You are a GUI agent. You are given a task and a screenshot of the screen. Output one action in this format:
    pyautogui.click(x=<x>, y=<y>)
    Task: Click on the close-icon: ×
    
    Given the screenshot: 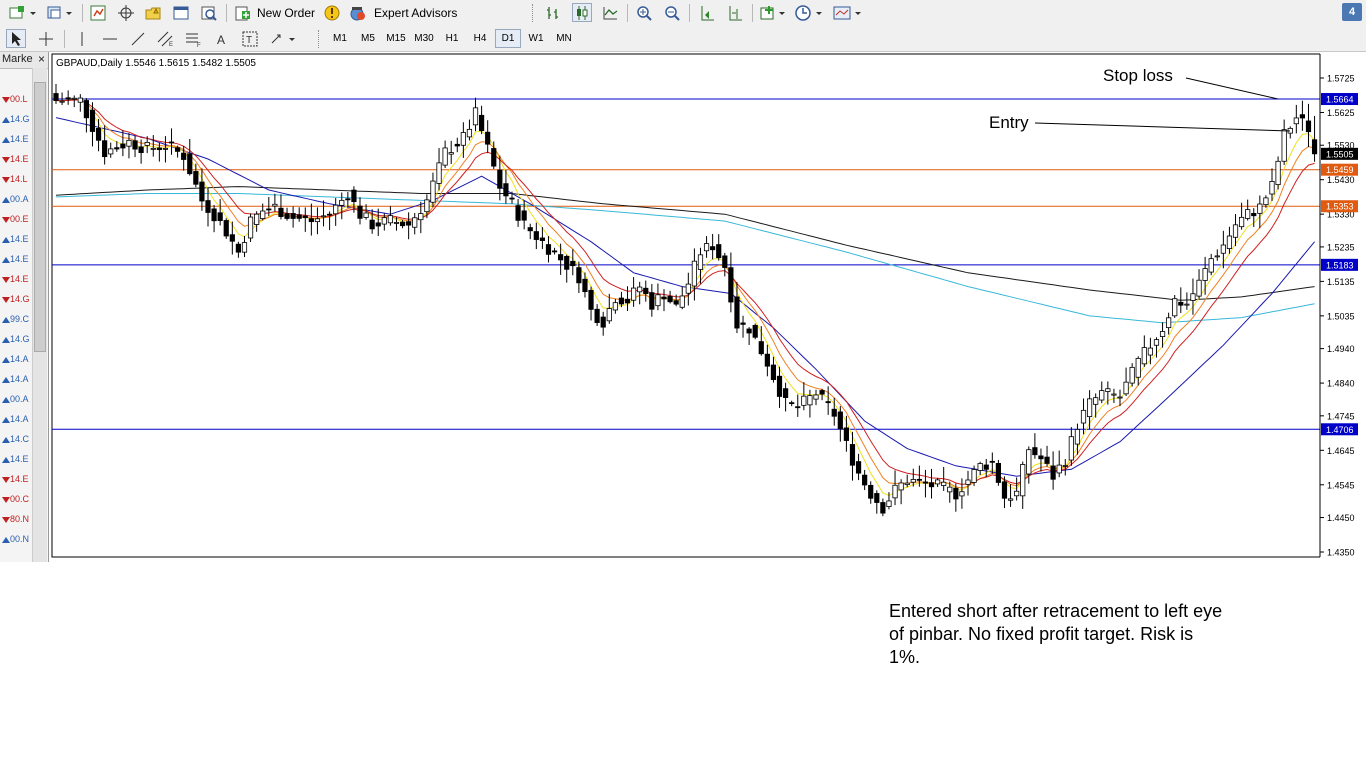 What is the action you would take?
    pyautogui.click(x=41, y=59)
    